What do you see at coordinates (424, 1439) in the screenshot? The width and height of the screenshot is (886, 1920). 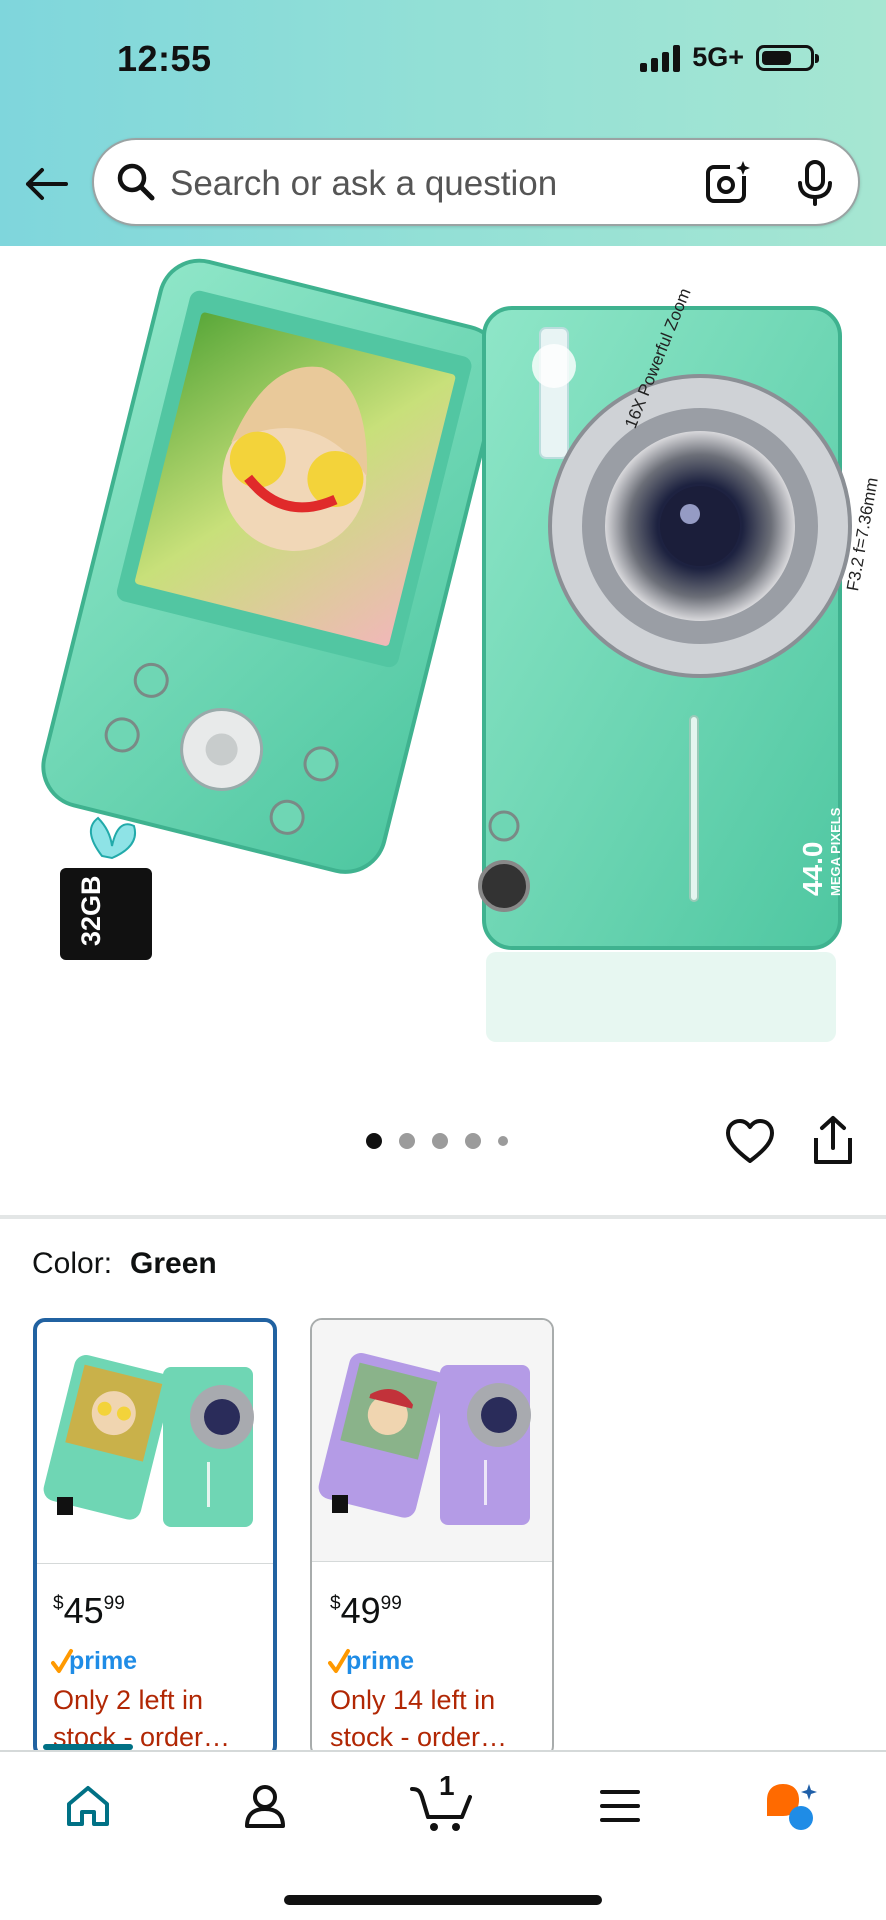 I see `purple-camera-thumbnail` at bounding box center [424, 1439].